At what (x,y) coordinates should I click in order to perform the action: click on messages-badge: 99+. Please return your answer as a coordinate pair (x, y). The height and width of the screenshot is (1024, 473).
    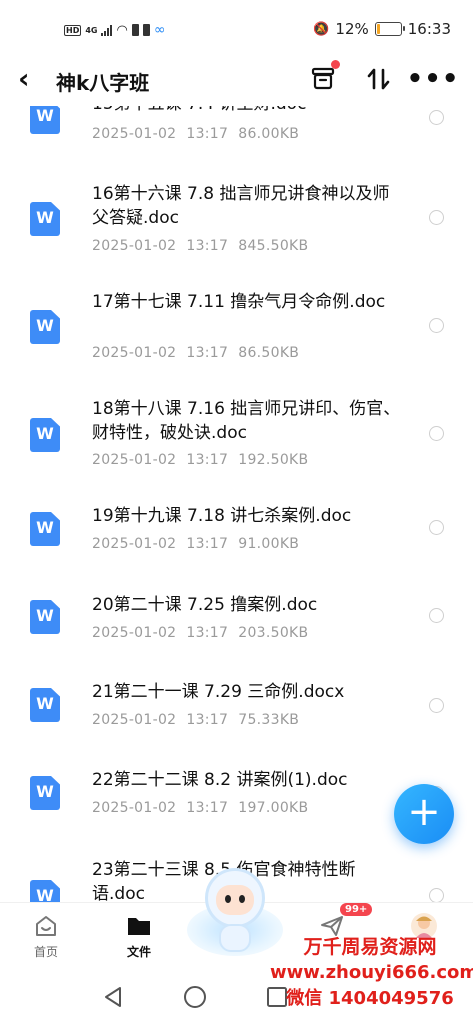
    Looking at the image, I should click on (356, 909).